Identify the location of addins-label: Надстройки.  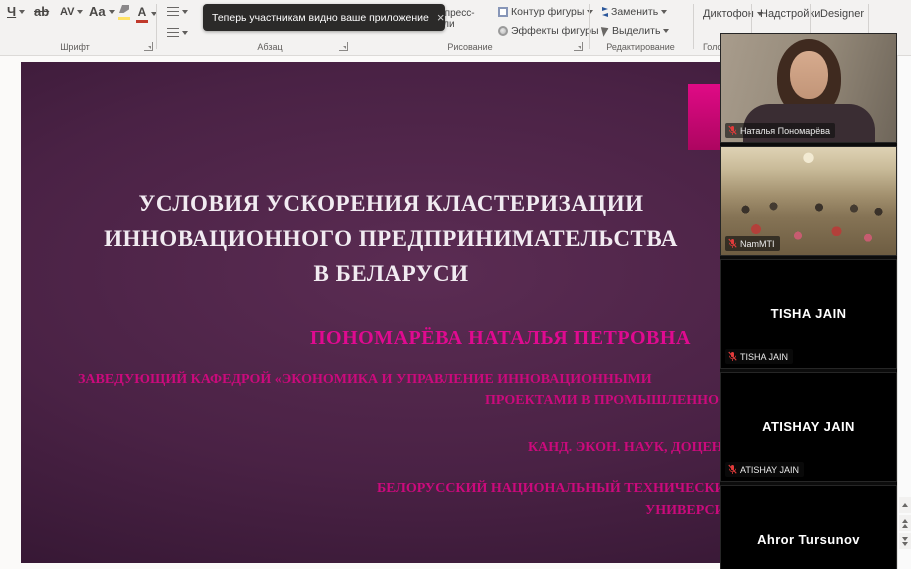
(790, 14).